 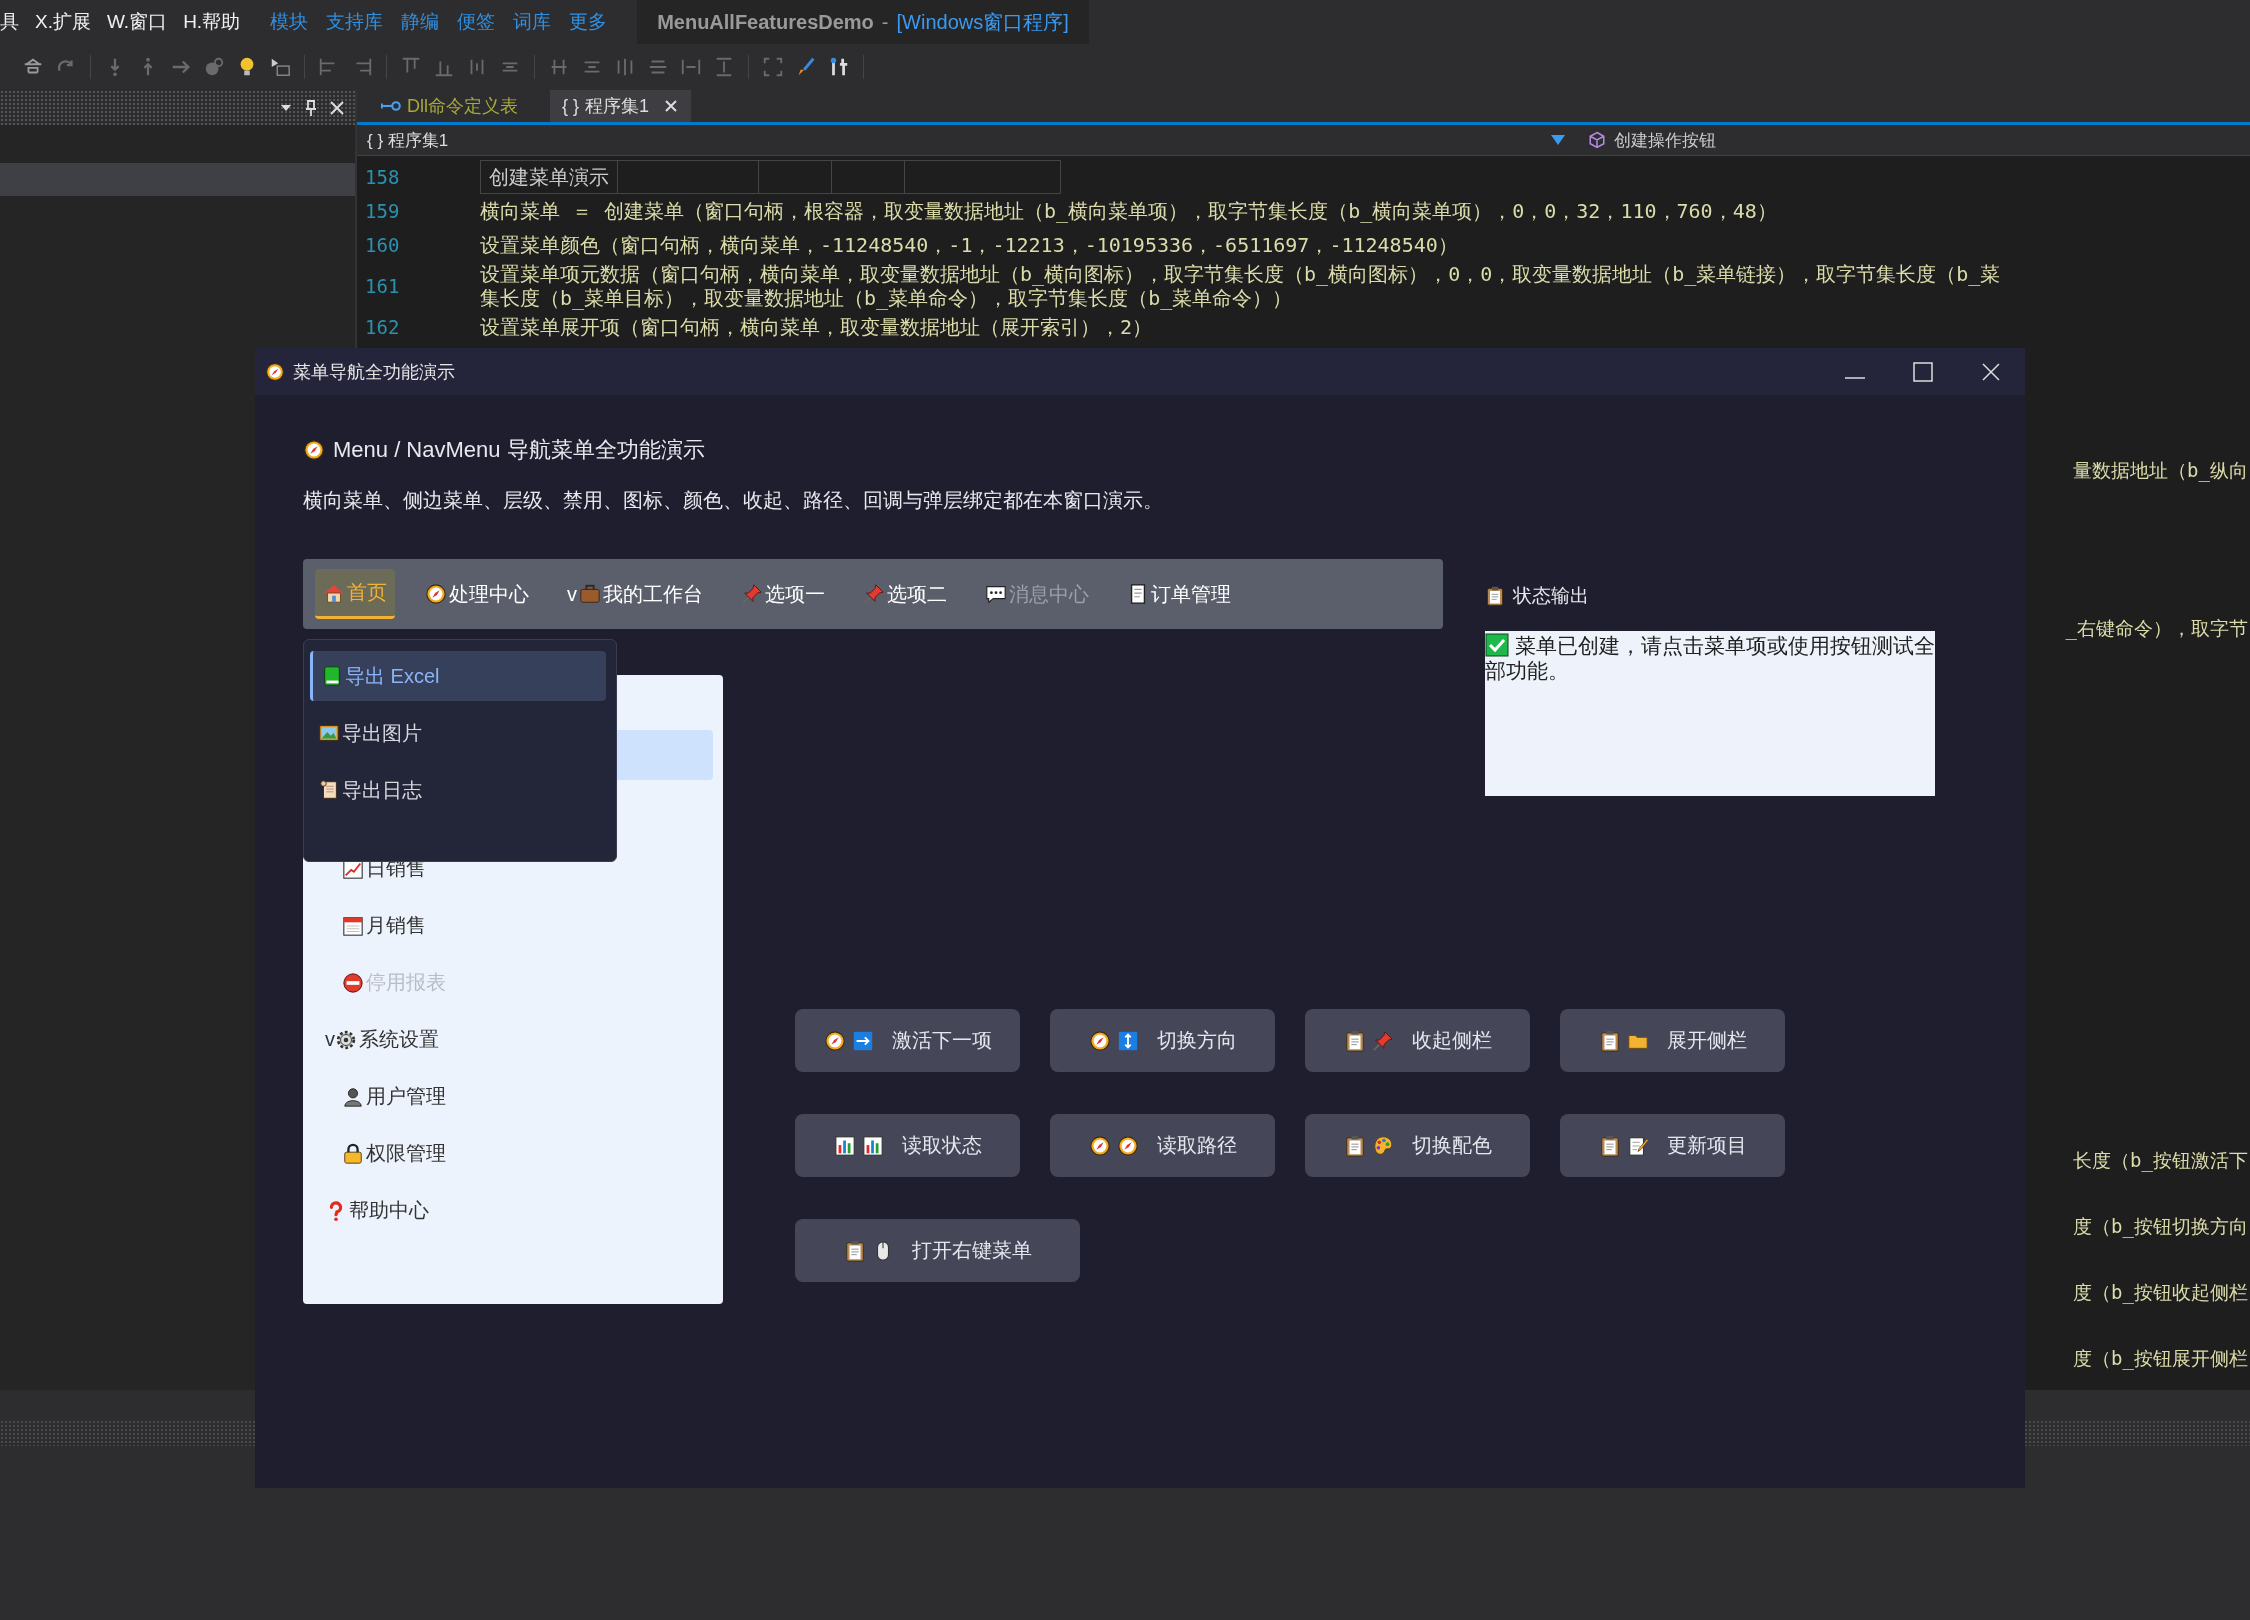 I want to click on action-button: 读取路径, so click(x=1162, y=1145).